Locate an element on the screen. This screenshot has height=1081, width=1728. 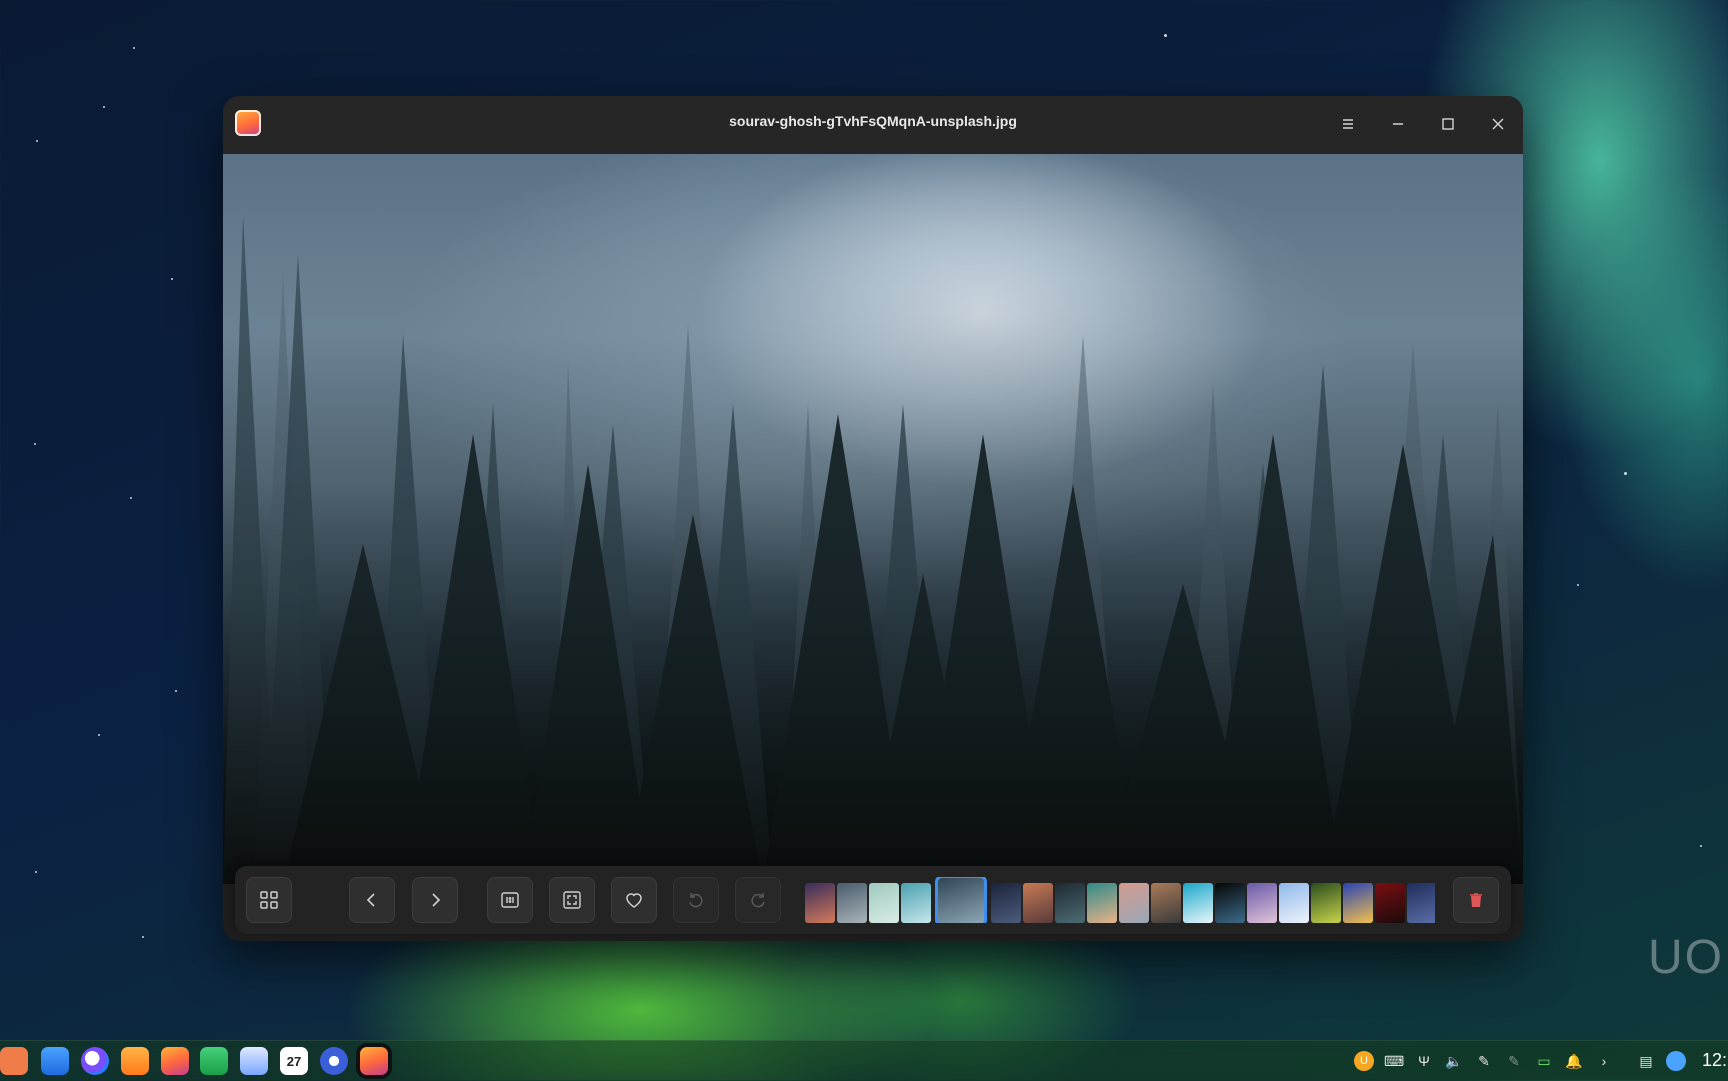
calendar-icon: 27 is located at coordinates (294, 1061).